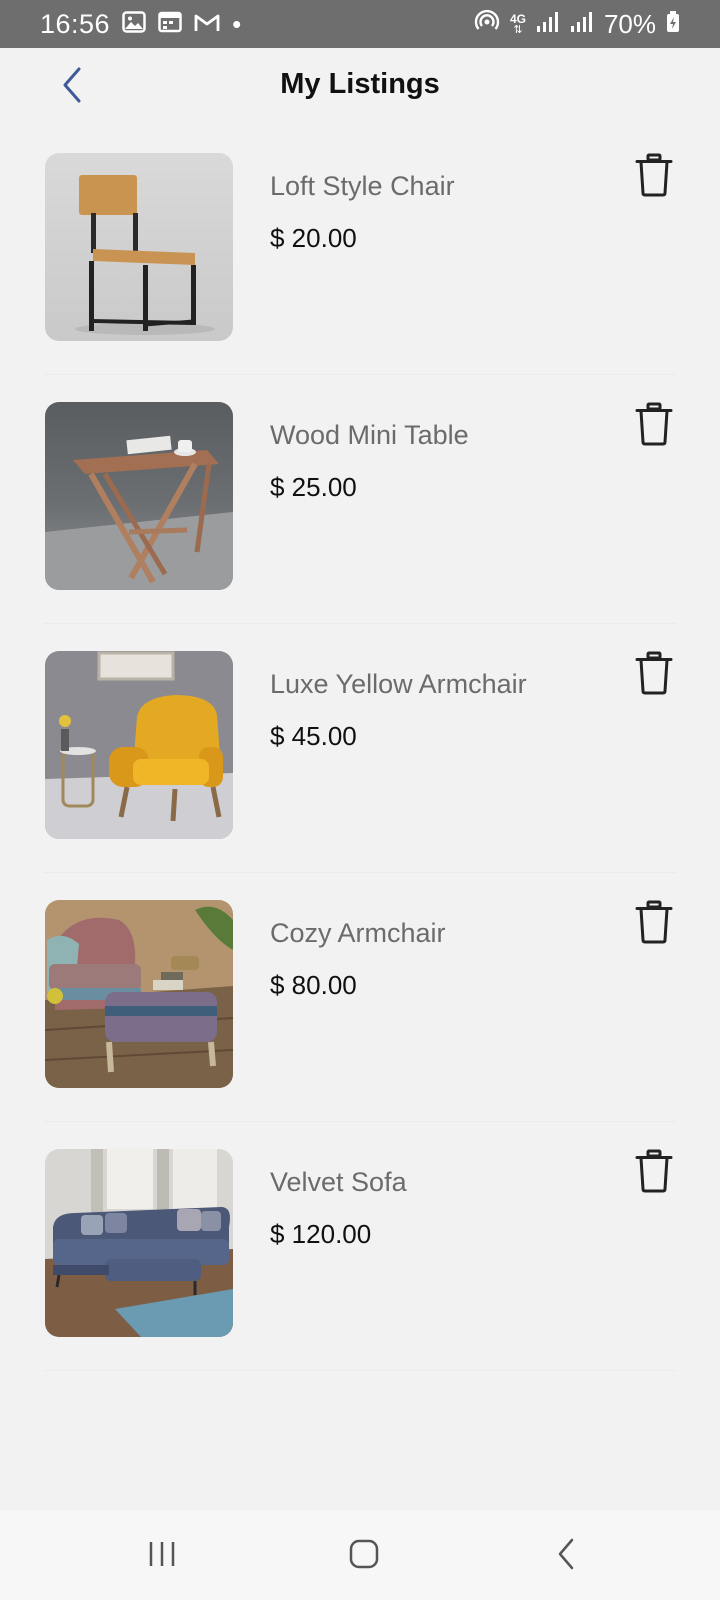  I want to click on hotspot-icon, so click(487, 24).